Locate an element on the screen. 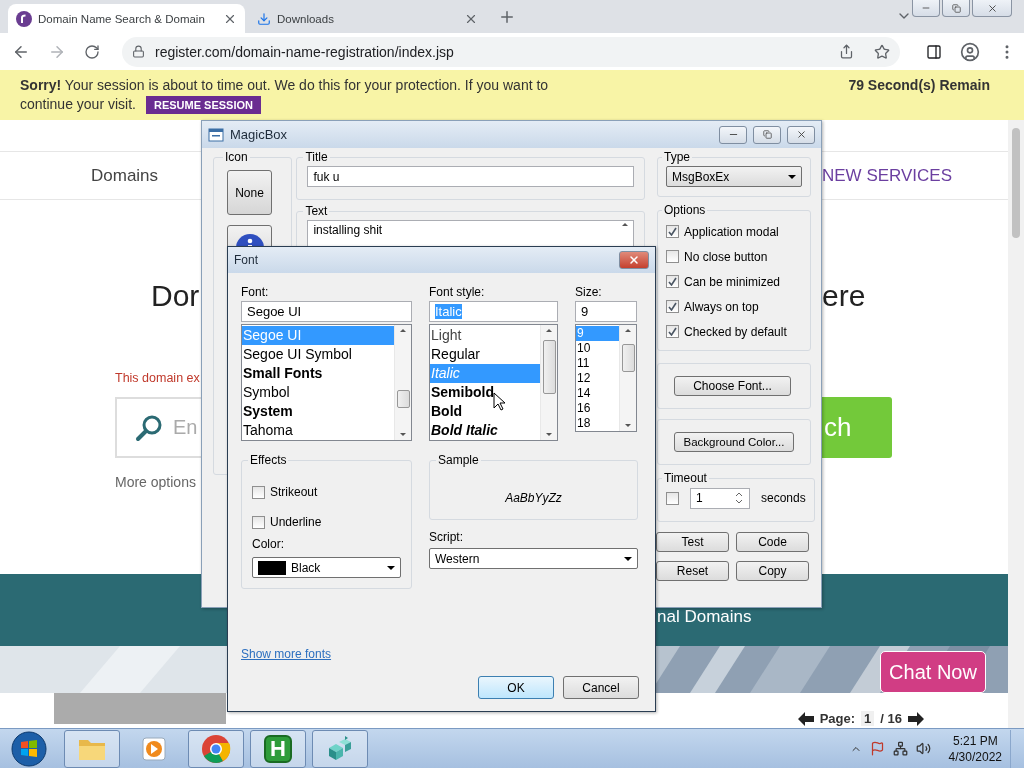 This screenshot has width=1024, height=768. tab-title: Domain Name Search & Domain is located at coordinates (122, 18).